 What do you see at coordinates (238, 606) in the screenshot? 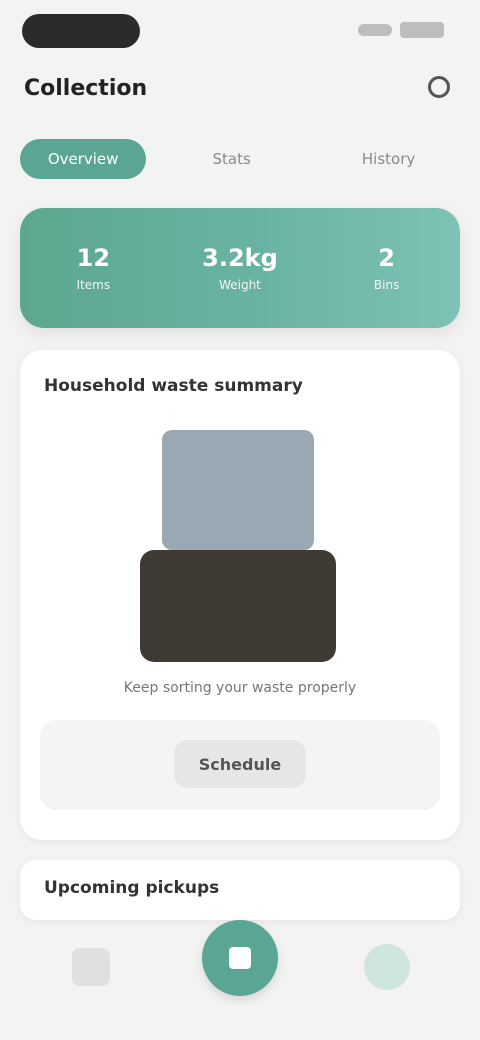
I see `trash-body` at bounding box center [238, 606].